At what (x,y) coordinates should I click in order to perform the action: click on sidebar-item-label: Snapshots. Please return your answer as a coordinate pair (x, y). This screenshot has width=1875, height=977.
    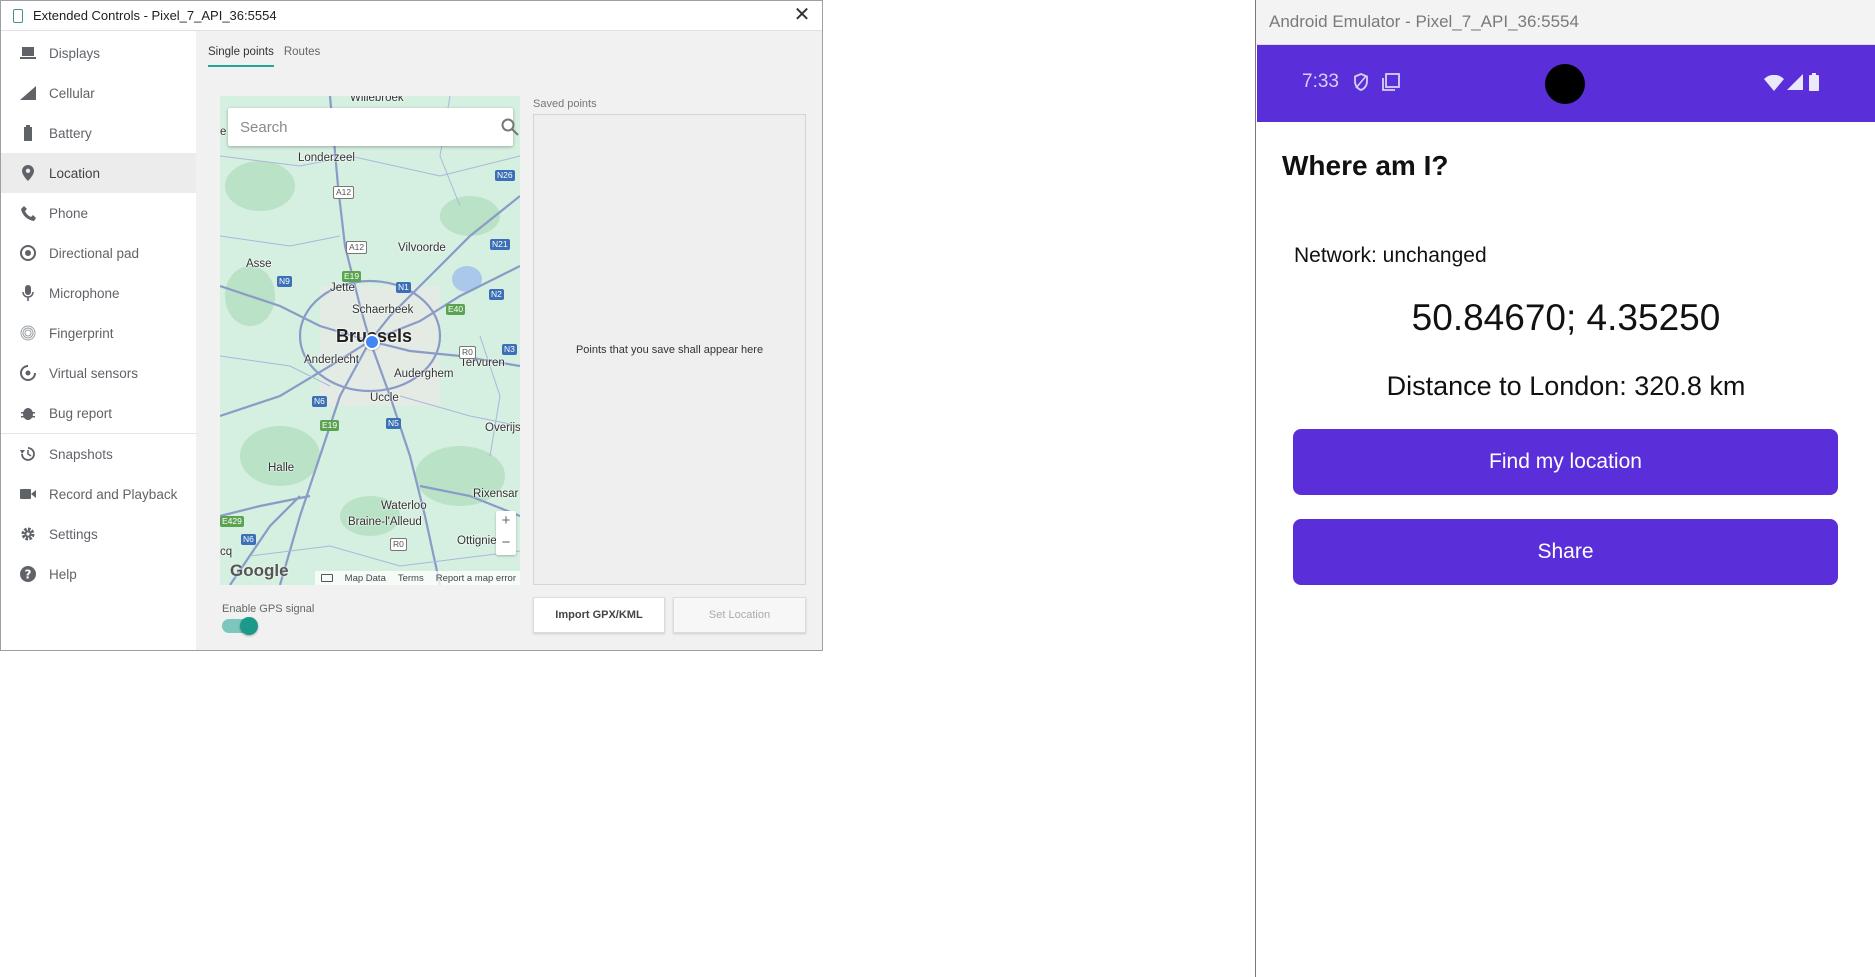
    Looking at the image, I should click on (81, 454).